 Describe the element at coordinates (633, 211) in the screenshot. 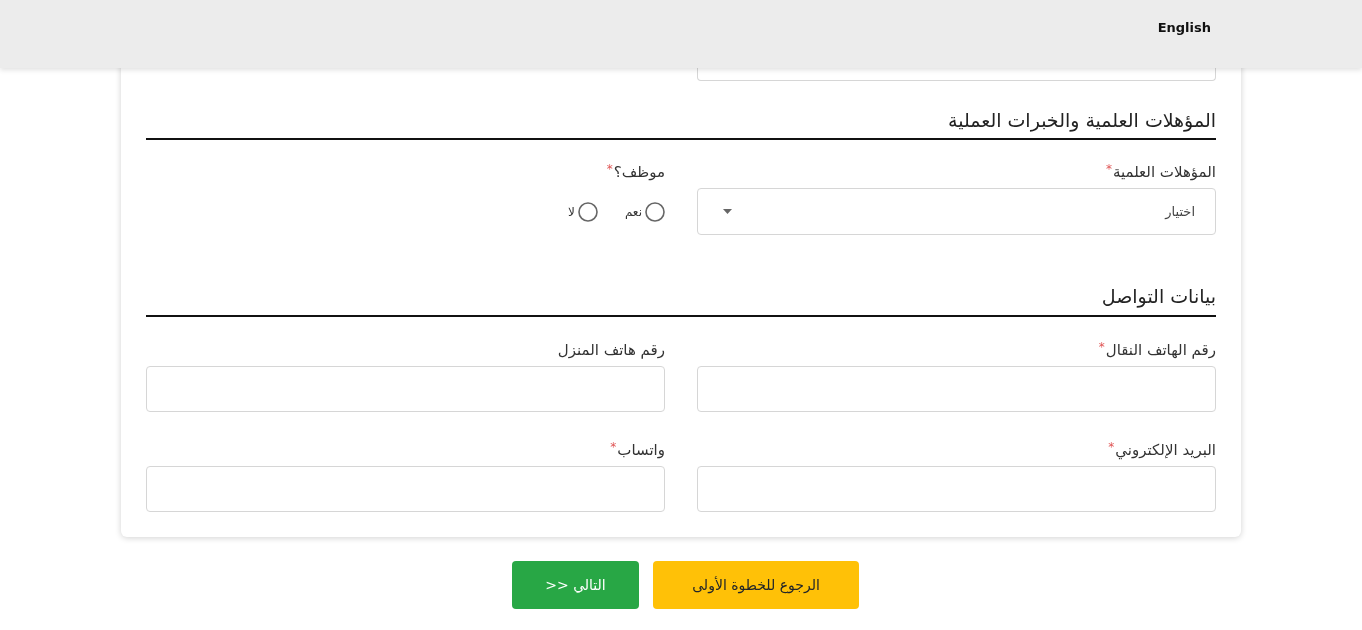

I see `option-label: نعم` at that location.